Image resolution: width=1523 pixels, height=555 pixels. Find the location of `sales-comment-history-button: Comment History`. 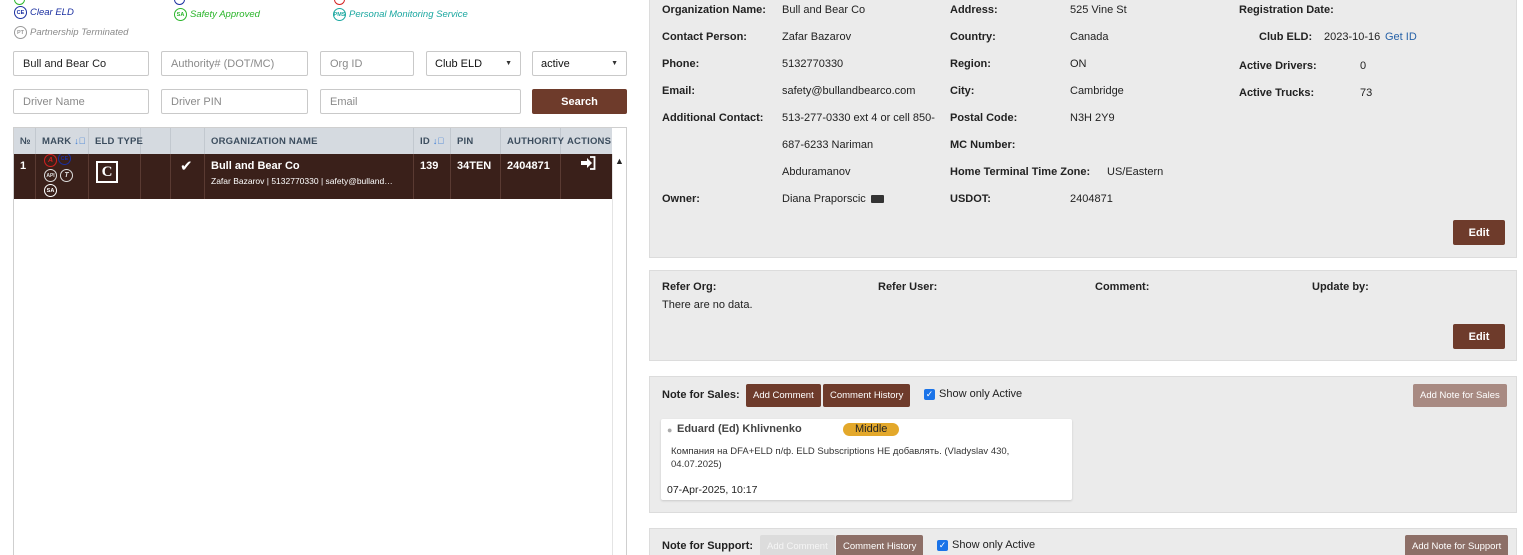

sales-comment-history-button: Comment History is located at coordinates (867, 395).